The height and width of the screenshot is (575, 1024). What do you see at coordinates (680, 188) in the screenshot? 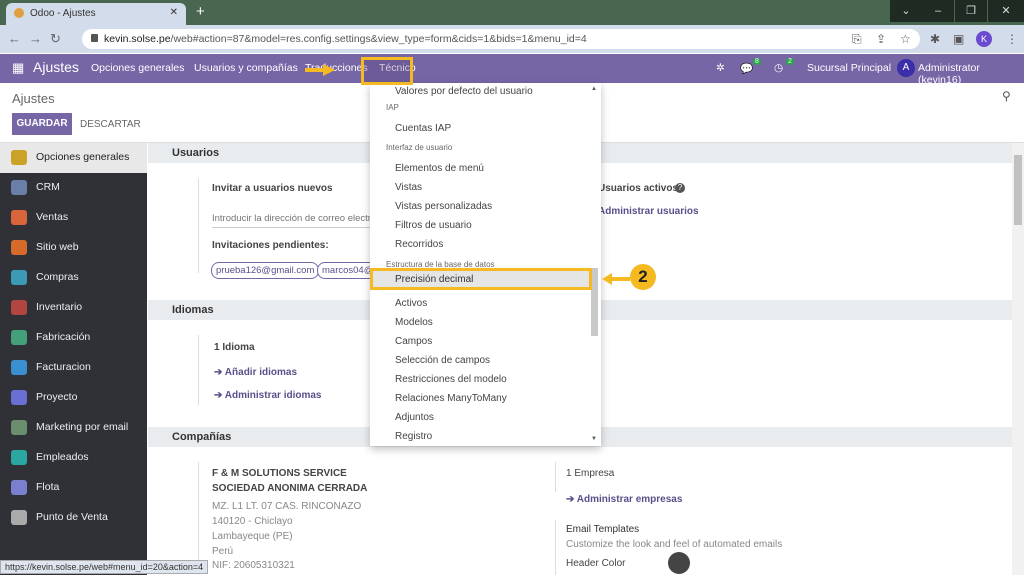
I see `help-icon: ?` at bounding box center [680, 188].